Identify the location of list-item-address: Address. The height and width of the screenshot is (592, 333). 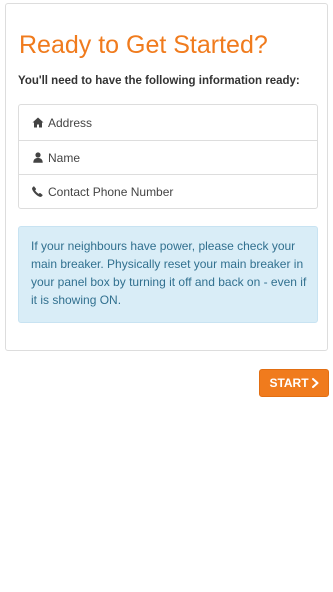
(168, 122).